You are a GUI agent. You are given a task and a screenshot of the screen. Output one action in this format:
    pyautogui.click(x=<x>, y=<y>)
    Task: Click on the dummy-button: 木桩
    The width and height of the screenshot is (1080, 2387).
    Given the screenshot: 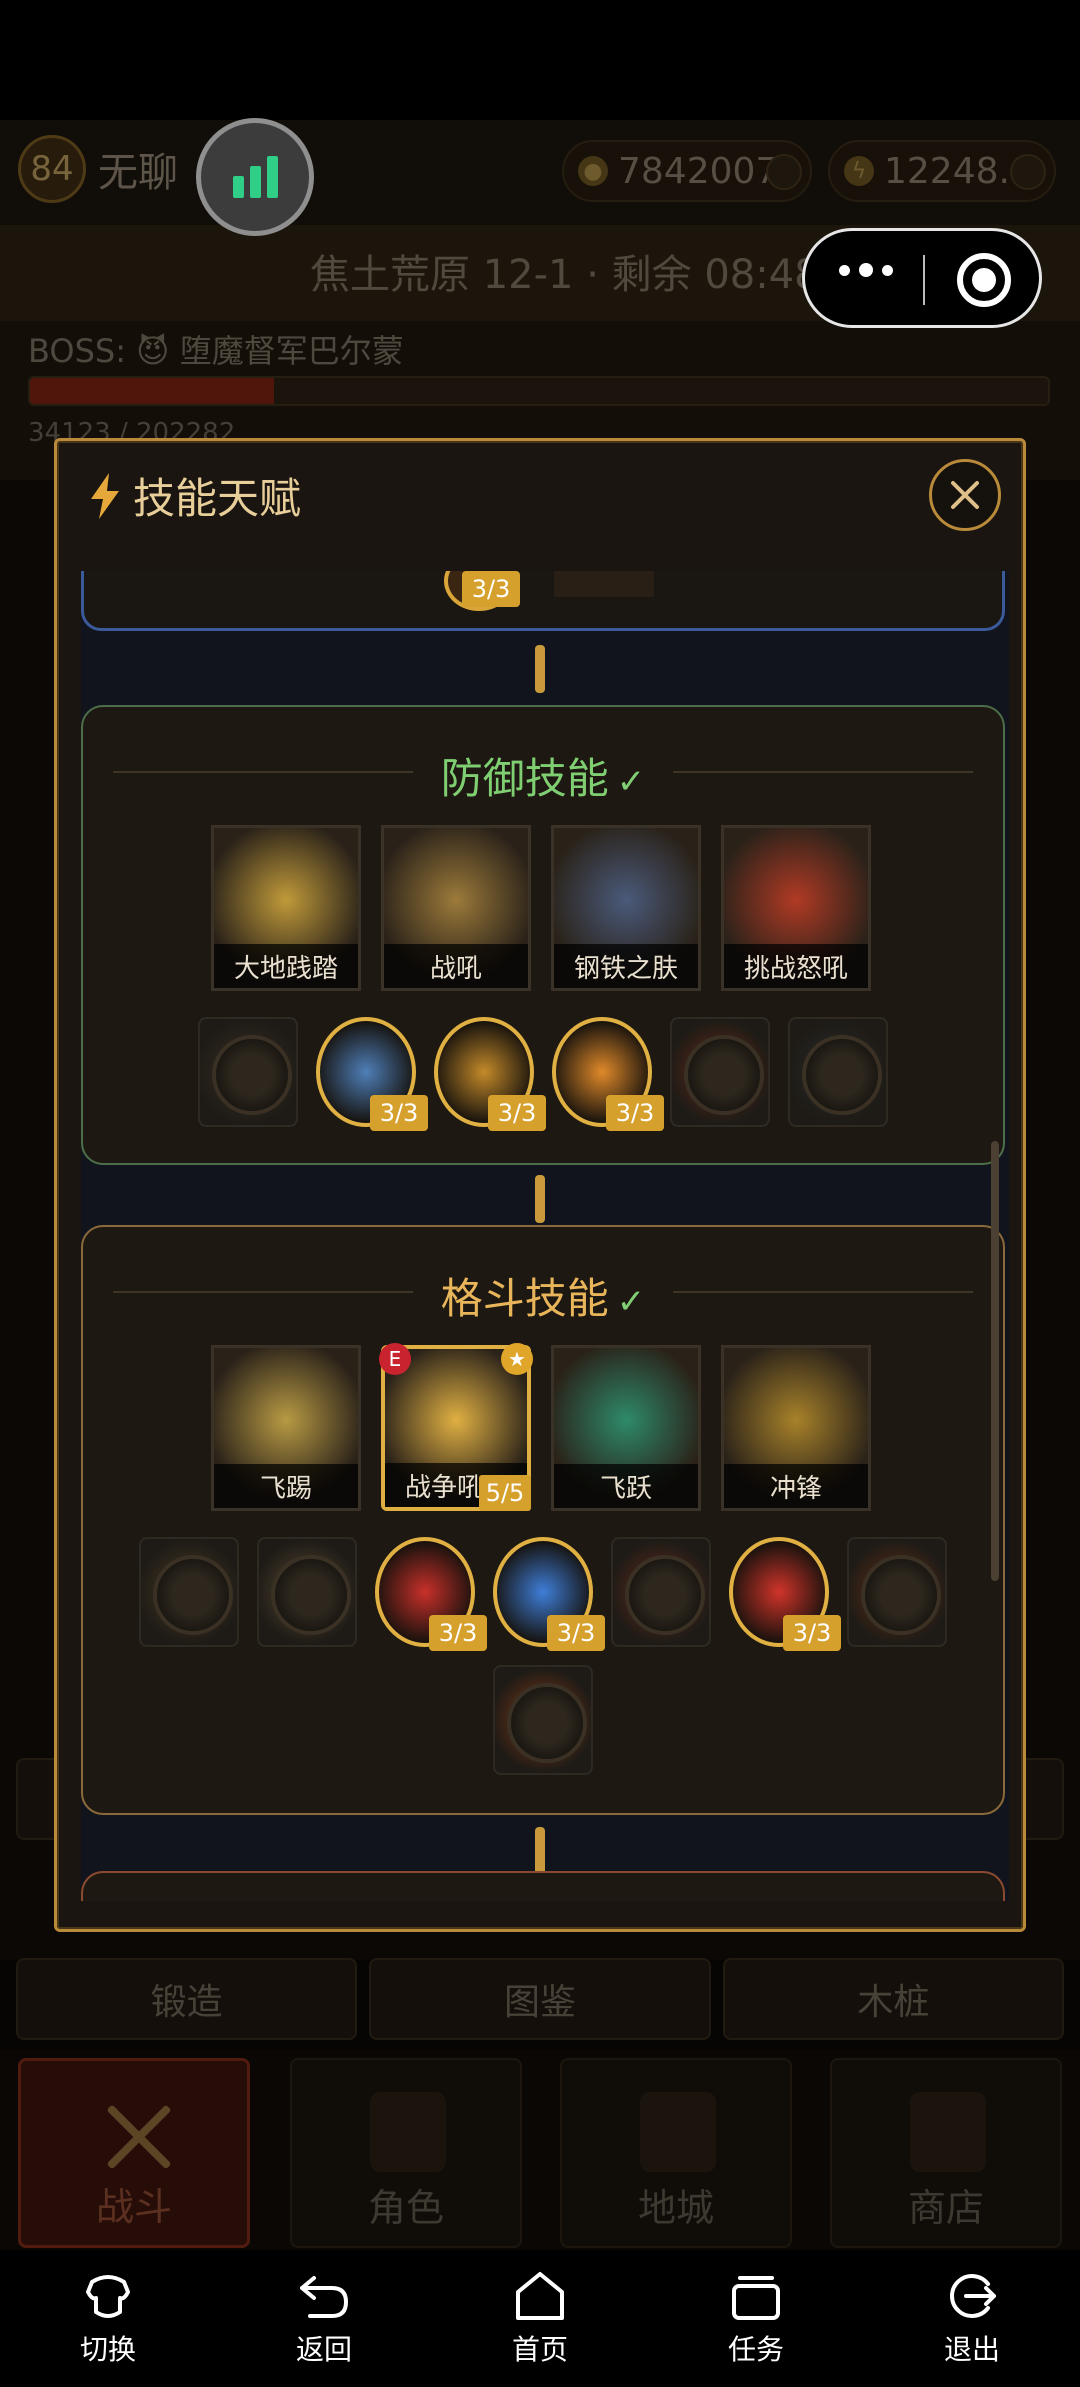 What is the action you would take?
    pyautogui.click(x=893, y=1999)
    